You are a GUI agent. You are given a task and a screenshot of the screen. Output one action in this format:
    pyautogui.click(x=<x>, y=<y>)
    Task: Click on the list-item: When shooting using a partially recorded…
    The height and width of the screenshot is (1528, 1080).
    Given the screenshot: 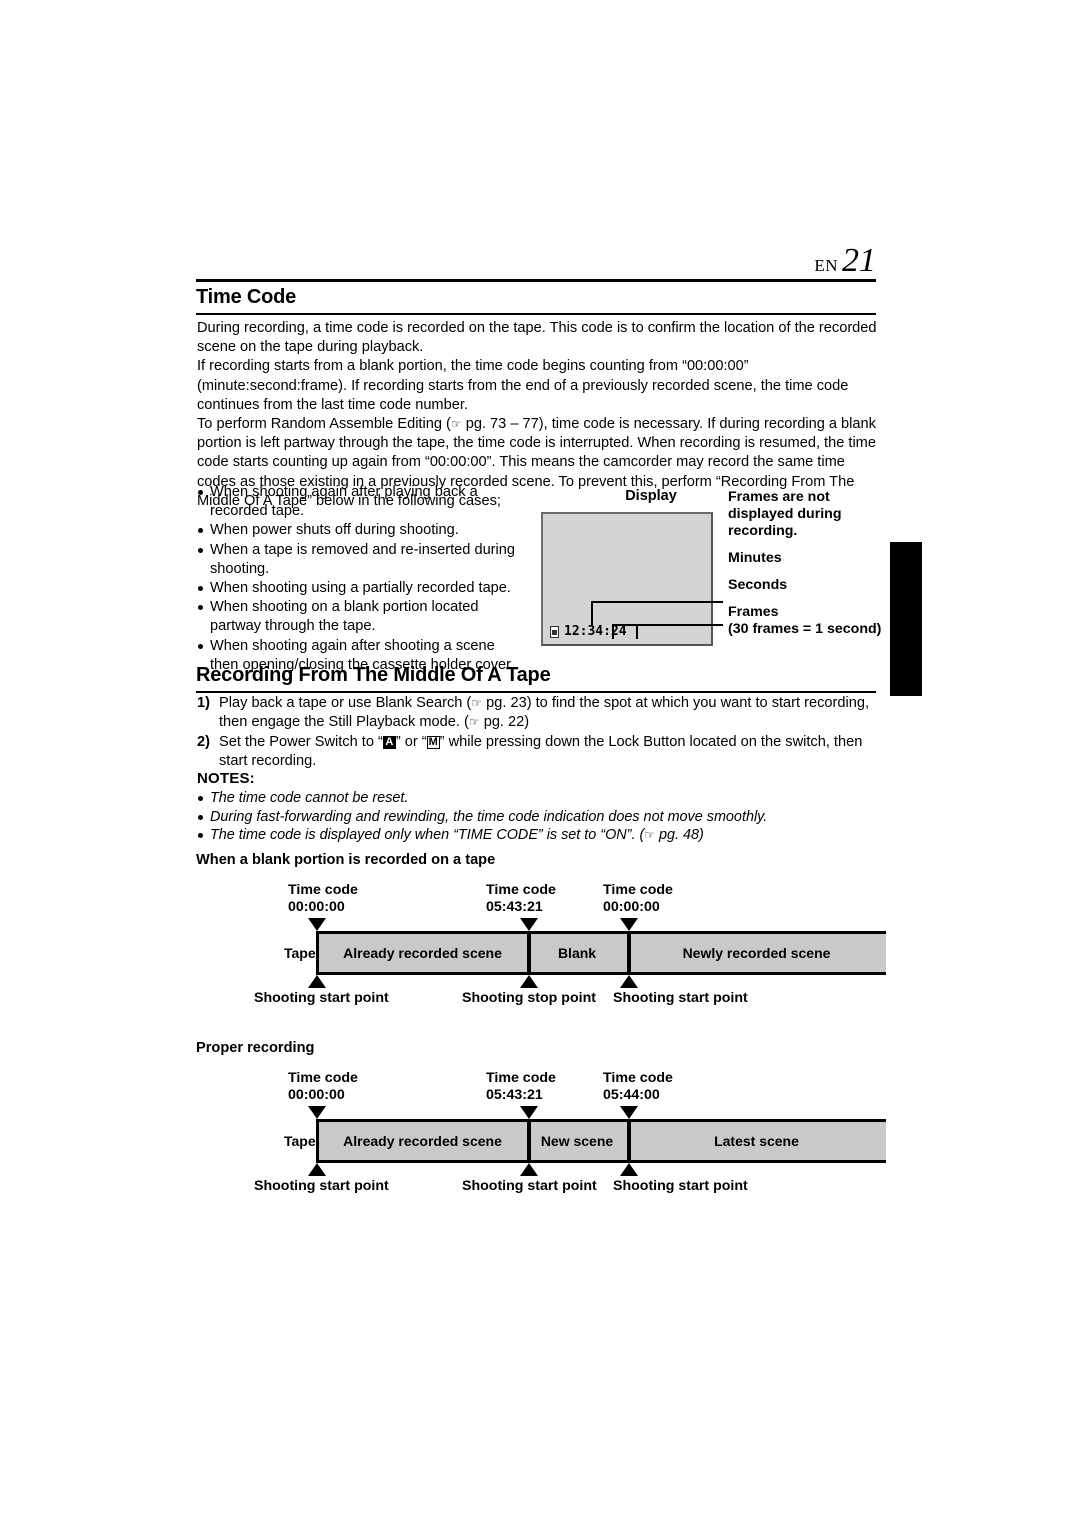 What is the action you would take?
    pyautogui.click(x=362, y=588)
    